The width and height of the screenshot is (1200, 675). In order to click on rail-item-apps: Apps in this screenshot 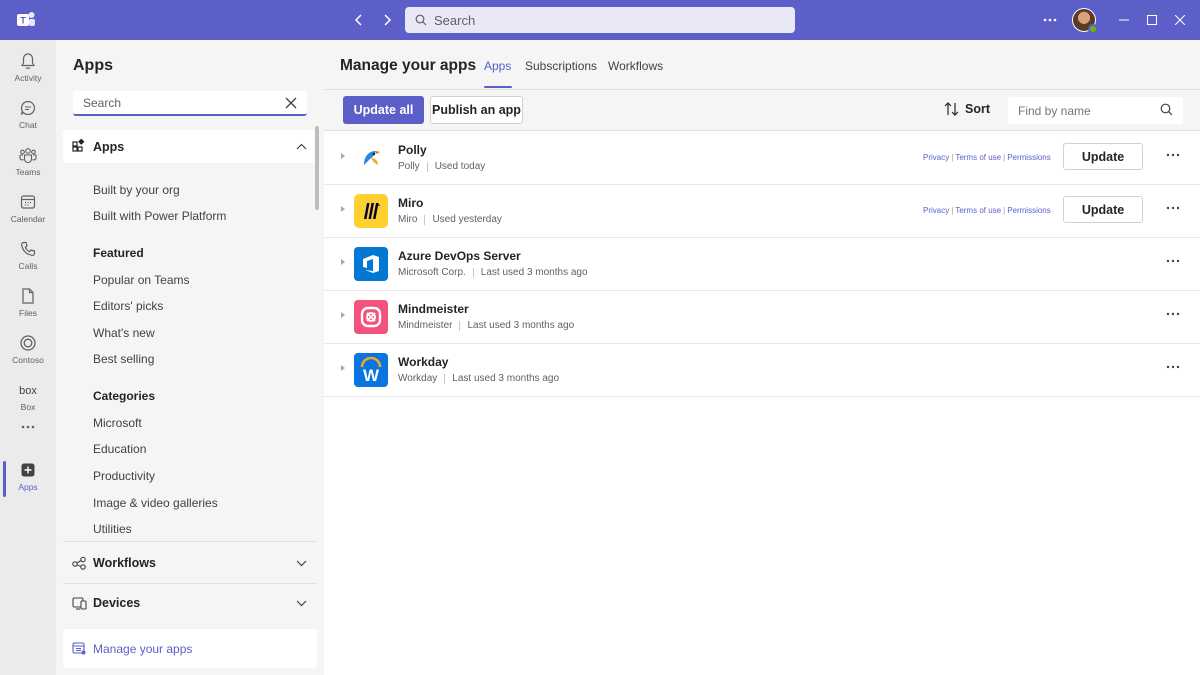, I will do `click(28, 478)`.